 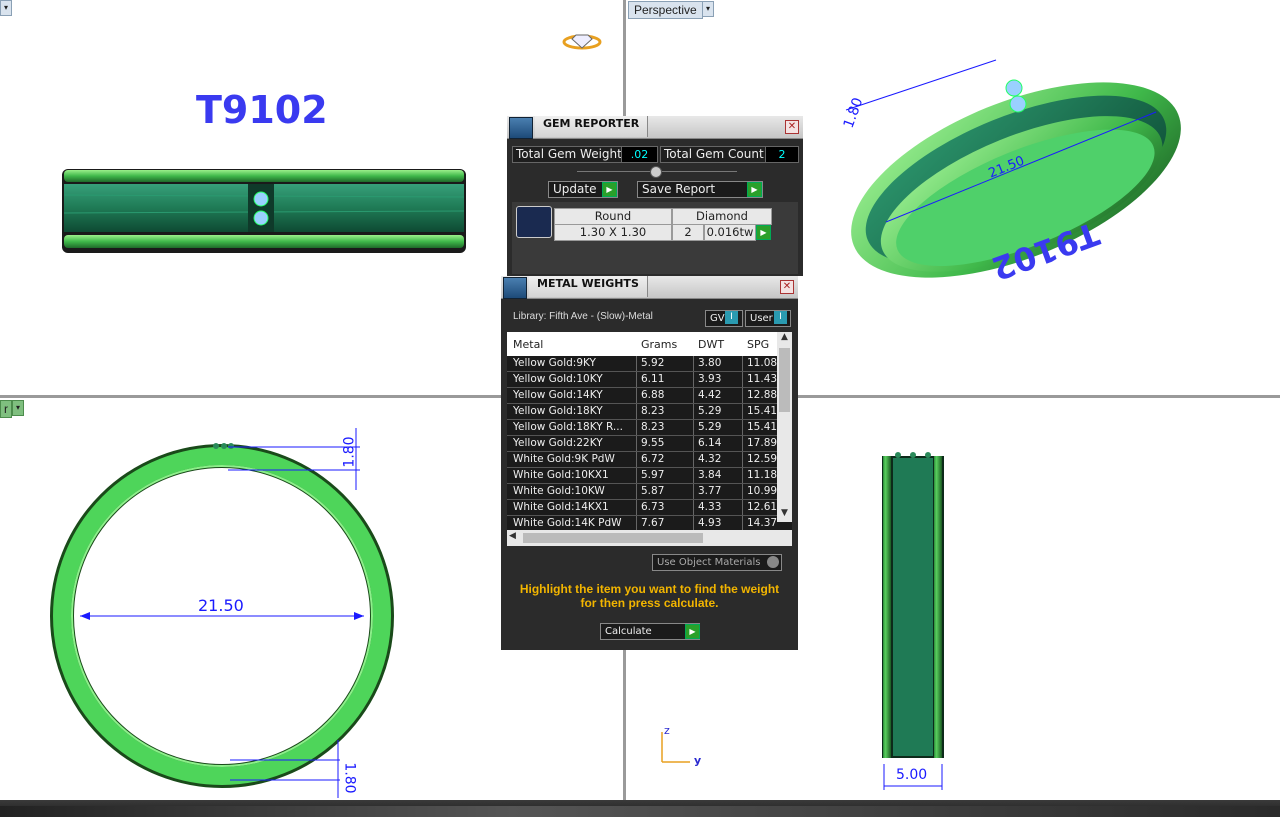 I want to click on update-go-icon: ▶, so click(x=609, y=189).